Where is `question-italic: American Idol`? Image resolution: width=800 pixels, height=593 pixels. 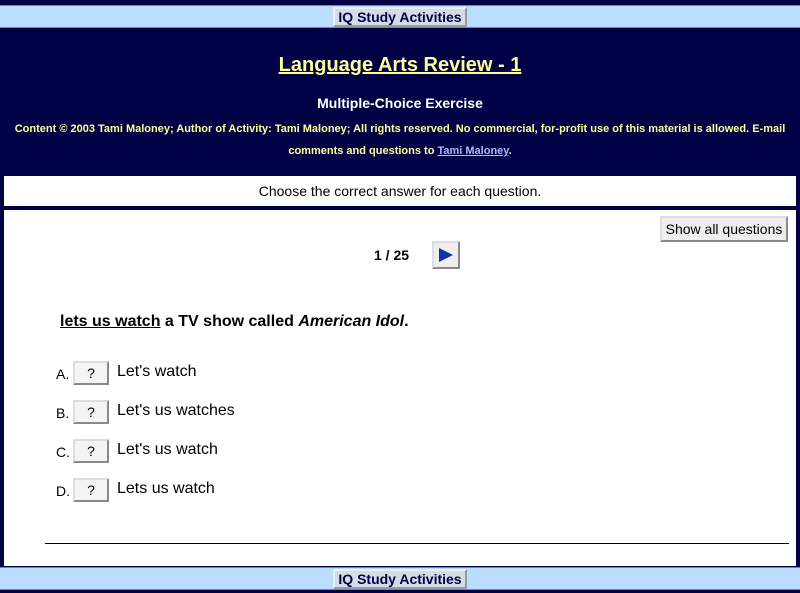
question-italic: American Idol is located at coordinates (351, 321).